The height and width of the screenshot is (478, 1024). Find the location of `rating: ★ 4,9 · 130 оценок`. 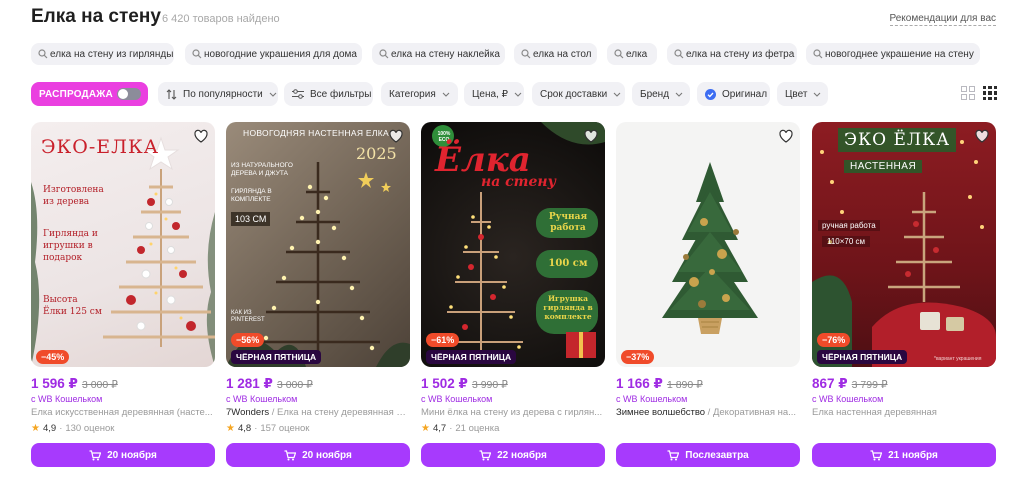

rating: ★ 4,9 · 130 оценок is located at coordinates (72, 428).